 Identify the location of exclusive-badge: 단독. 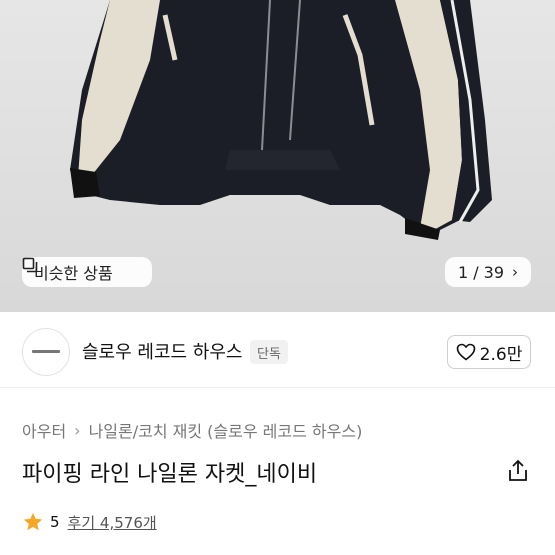
(269, 352).